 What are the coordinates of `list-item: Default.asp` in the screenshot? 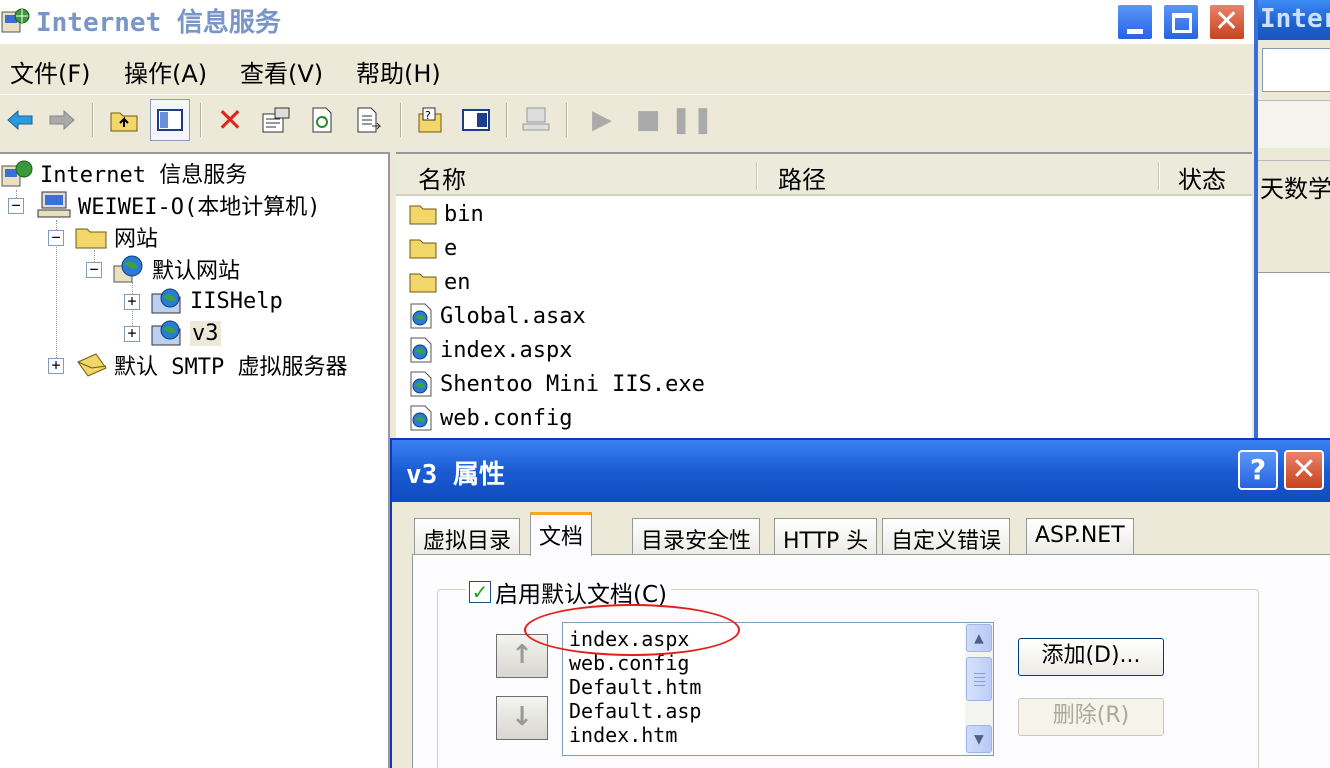 It's located at (635, 711).